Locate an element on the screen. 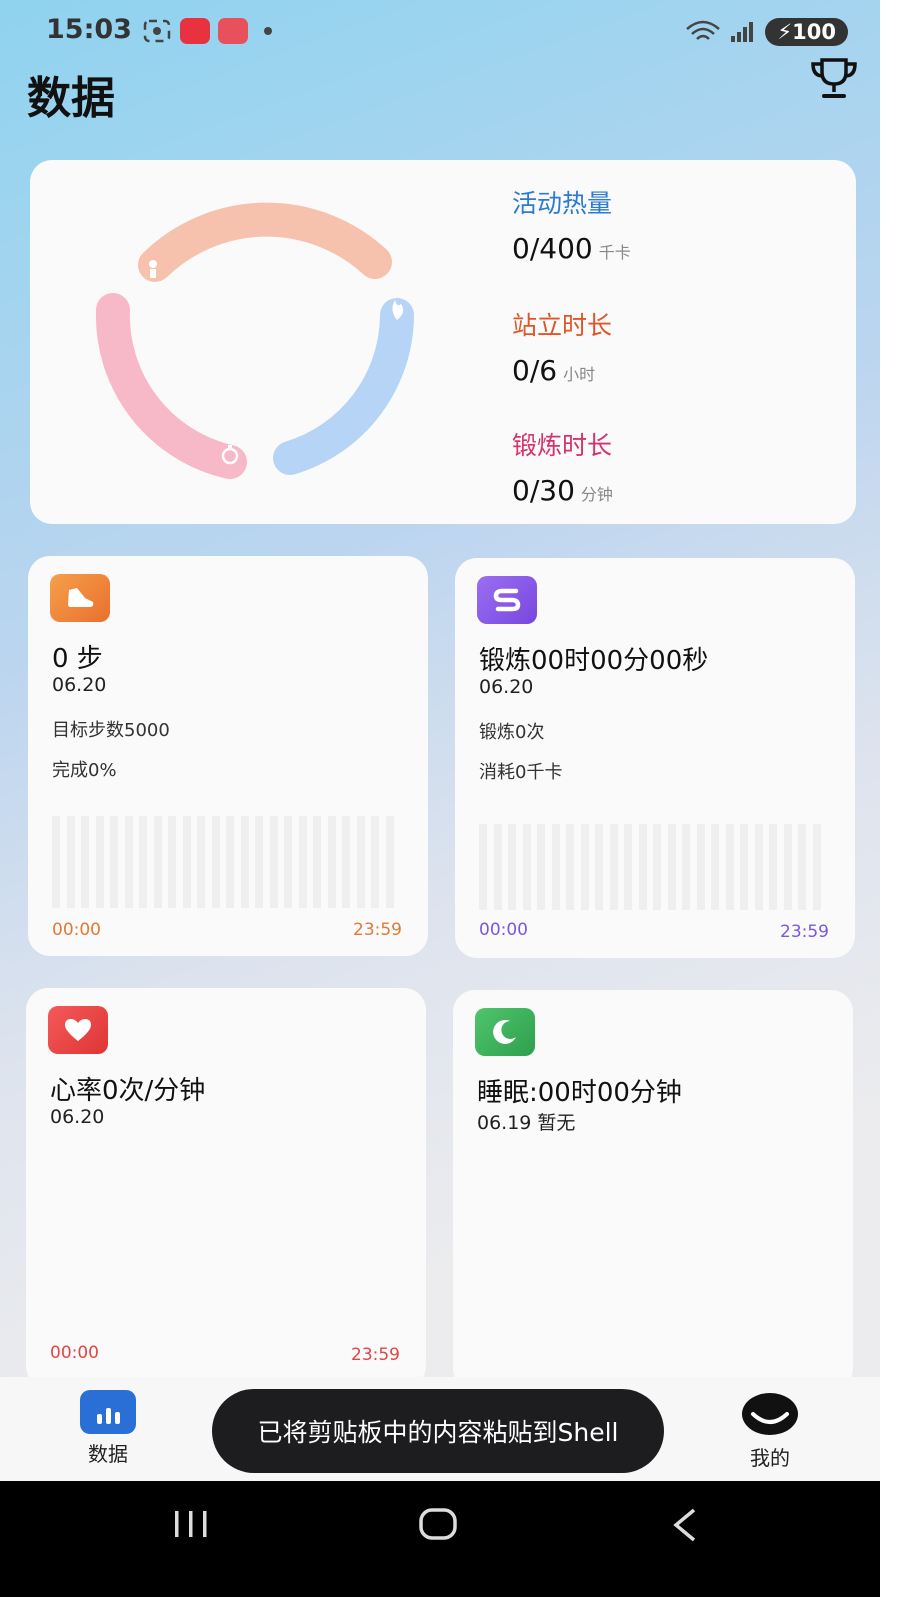 The width and height of the screenshot is (898, 1597). ring-label-exercise: 锻炼时长 is located at coordinates (562, 445).